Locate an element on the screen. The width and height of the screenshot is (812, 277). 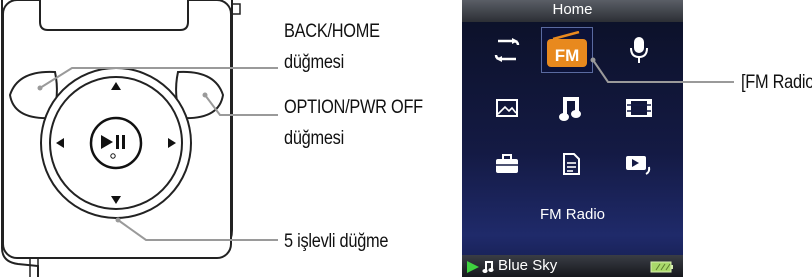
option-pwr-off-label: OPTION/PWR OFF düğmesi is located at coordinates (353, 123).